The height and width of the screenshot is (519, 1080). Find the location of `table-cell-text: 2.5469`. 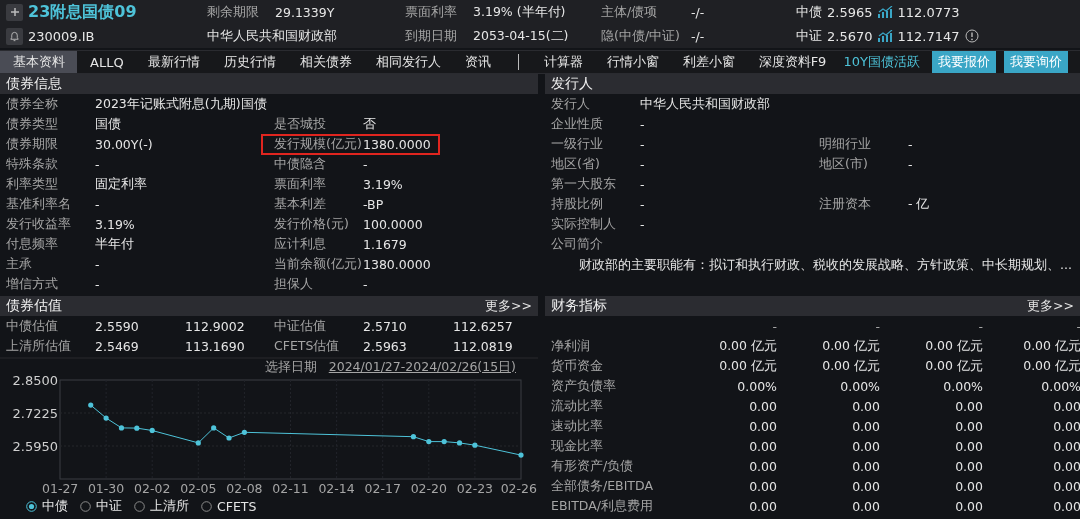

table-cell-text: 2.5469 is located at coordinates (117, 346).